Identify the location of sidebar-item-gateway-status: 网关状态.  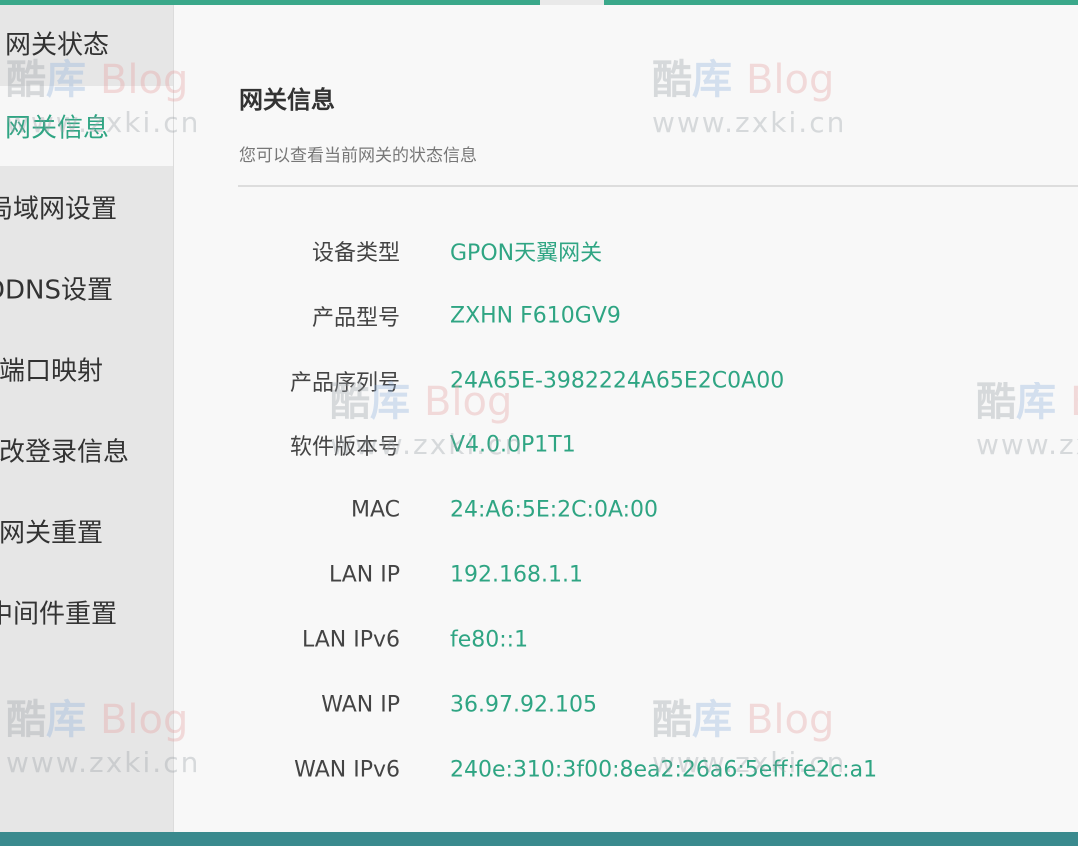
(86, 45).